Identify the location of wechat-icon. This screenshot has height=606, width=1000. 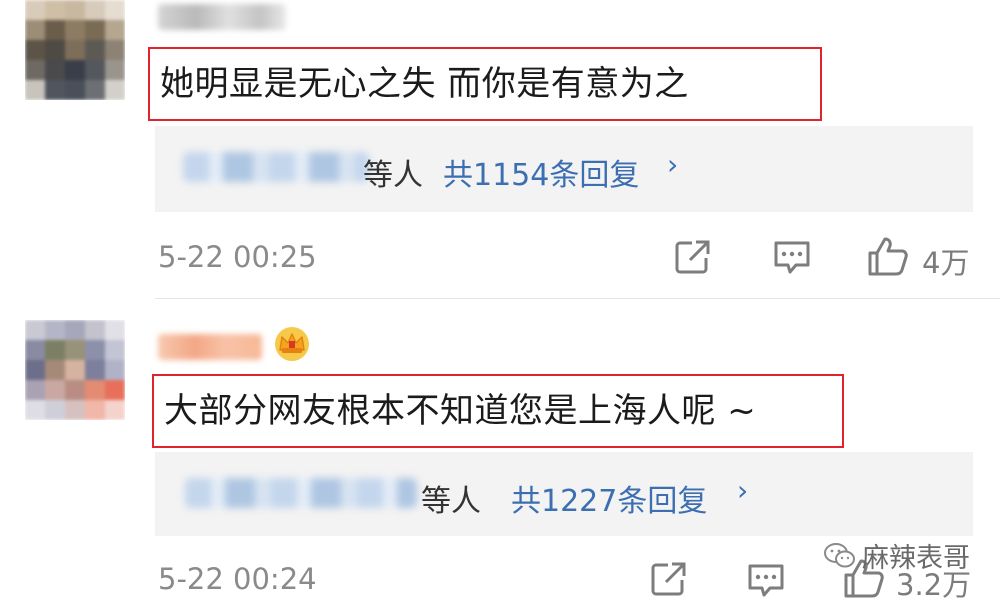
(839, 554).